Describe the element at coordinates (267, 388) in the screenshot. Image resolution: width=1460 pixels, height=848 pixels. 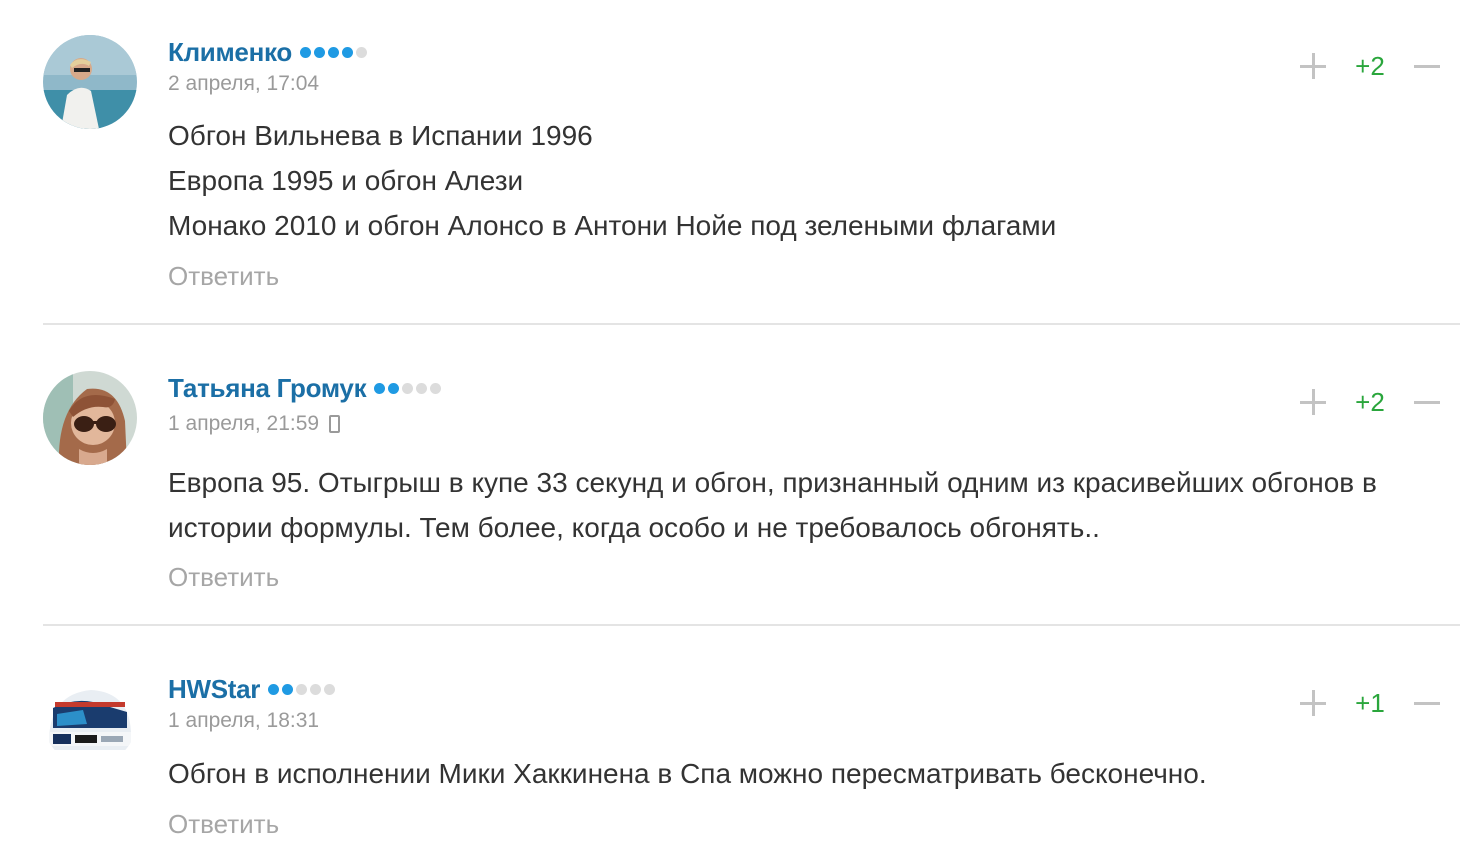
I see `author-name: Татьяна Громук` at that location.